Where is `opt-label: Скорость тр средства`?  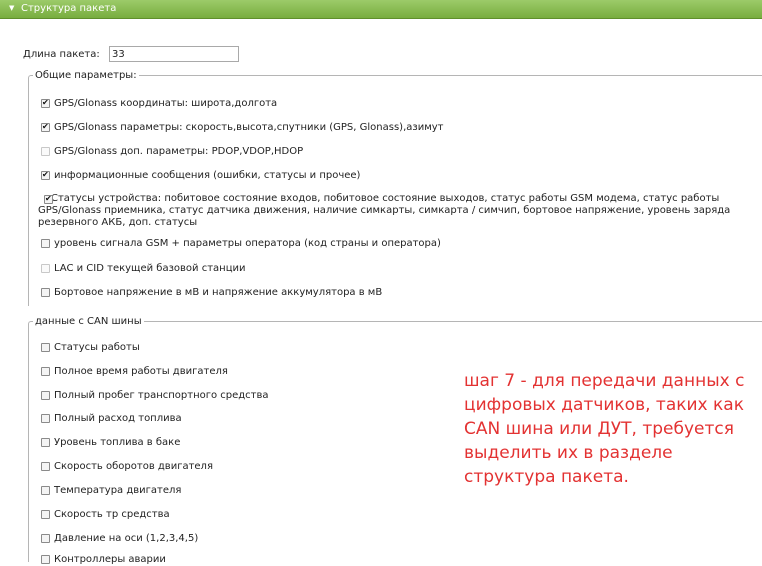
opt-label: Скорость тр средства is located at coordinates (112, 514).